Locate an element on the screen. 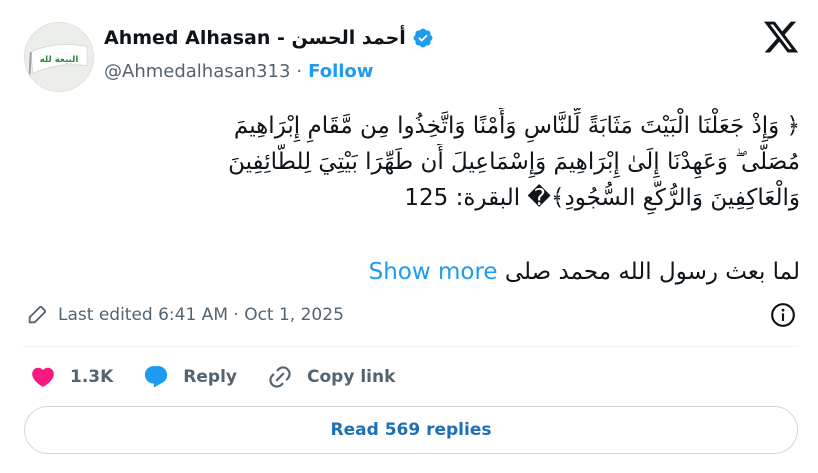 The height and width of the screenshot is (473, 818). read-replies-button: Read 569 replies is located at coordinates (411, 430).